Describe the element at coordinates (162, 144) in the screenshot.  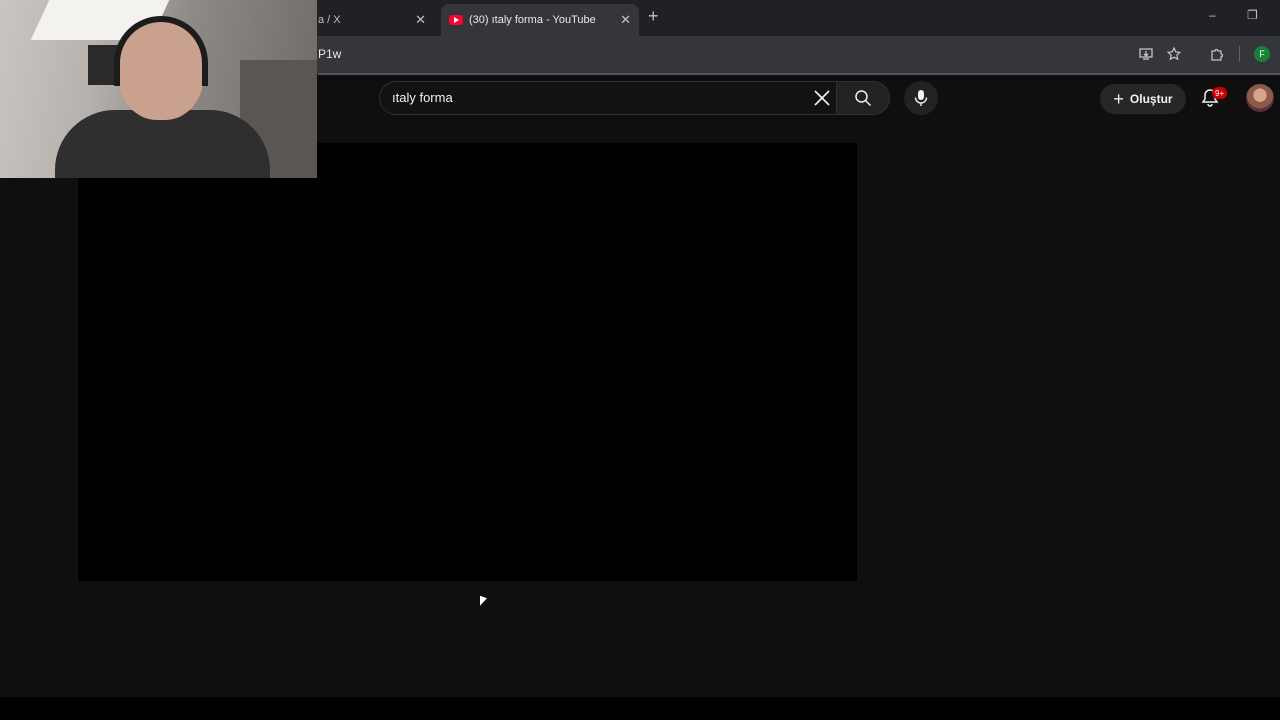
I see `webcam-person-body` at that location.